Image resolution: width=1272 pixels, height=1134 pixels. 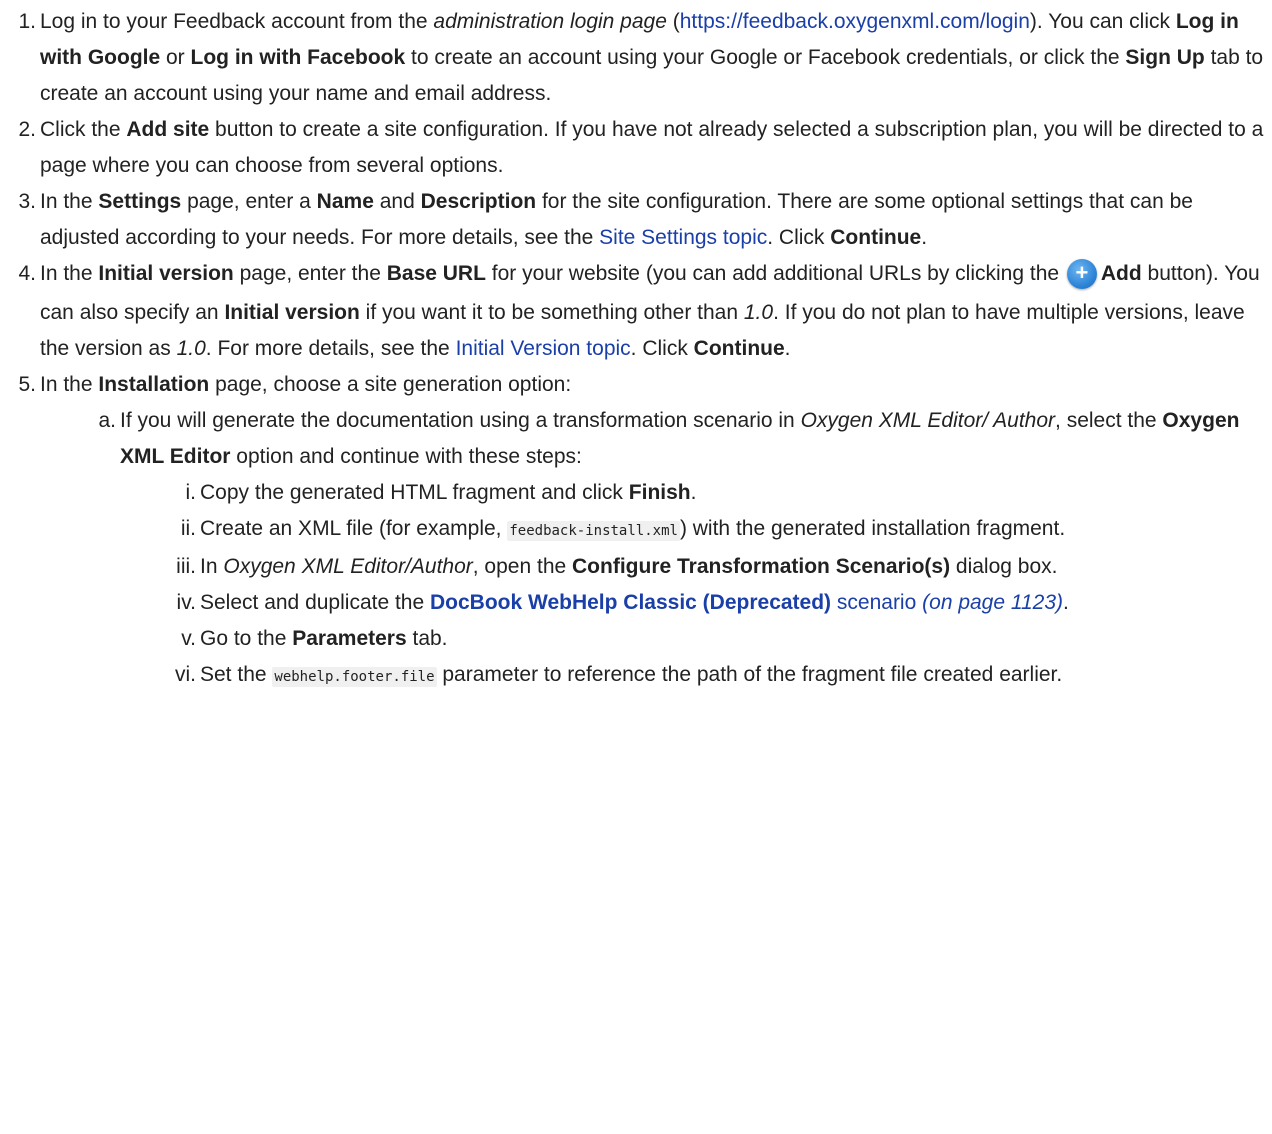 I want to click on ui-term: Description, so click(x=478, y=201).